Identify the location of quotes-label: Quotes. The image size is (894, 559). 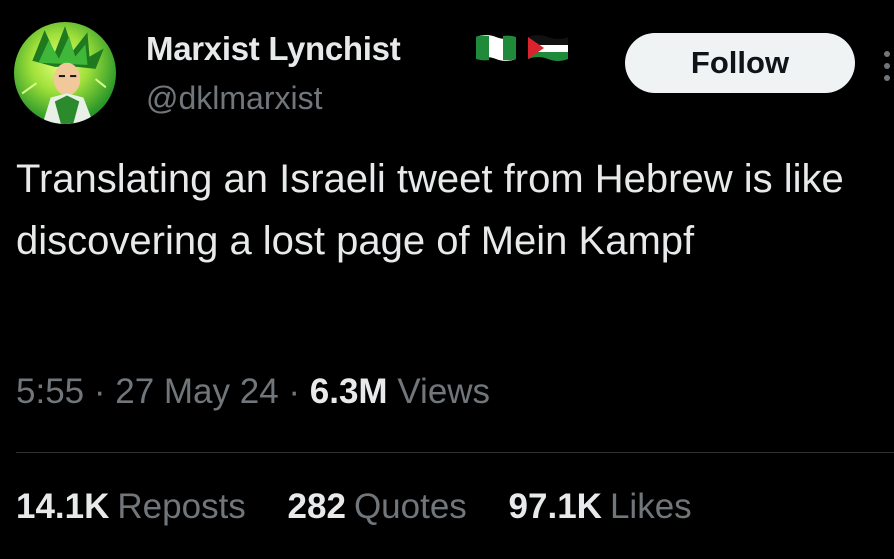
(410, 506).